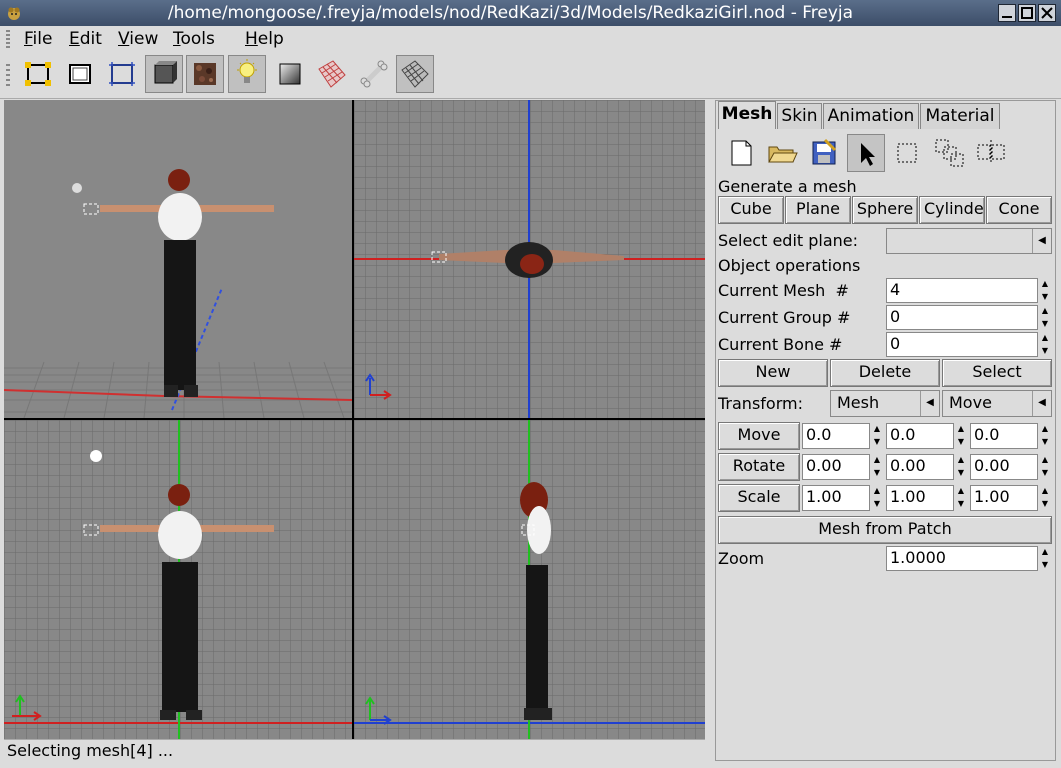 Image resolution: width=1061 pixels, height=768 pixels. I want to click on rotate-y-spinner: ▲ ▼, so click(961, 467).